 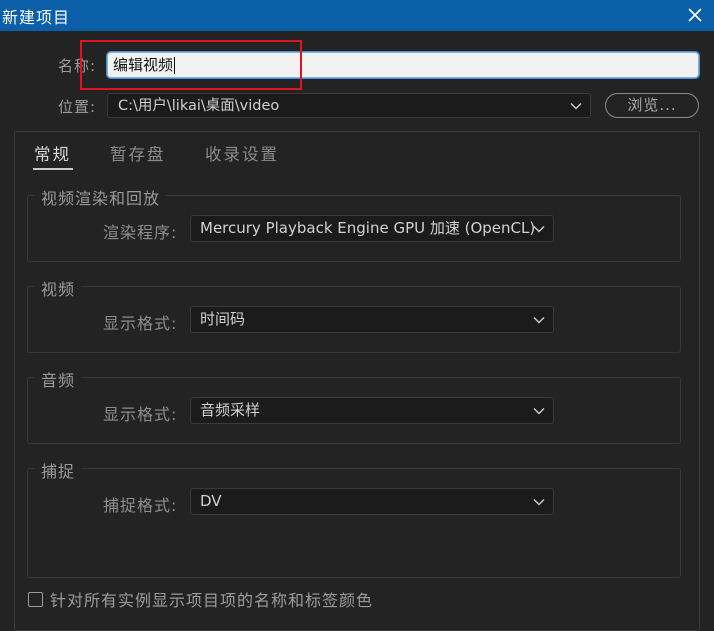 I want to click on name-input: 编辑视频, so click(x=403, y=65).